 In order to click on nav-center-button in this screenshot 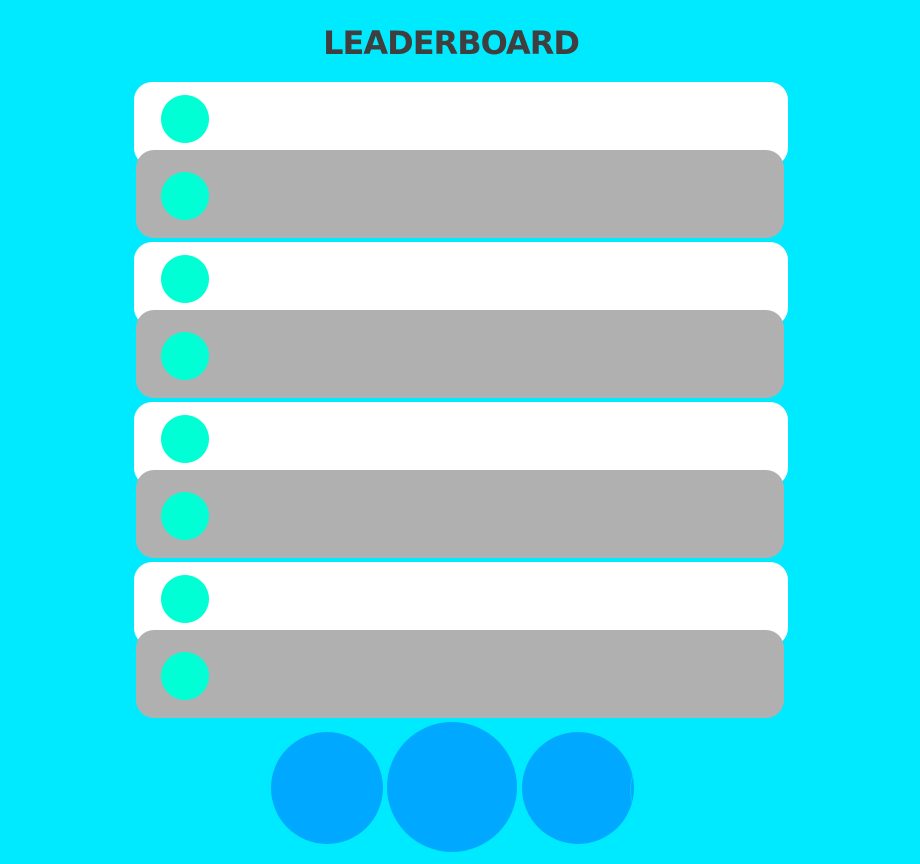, I will do `click(452, 787)`.